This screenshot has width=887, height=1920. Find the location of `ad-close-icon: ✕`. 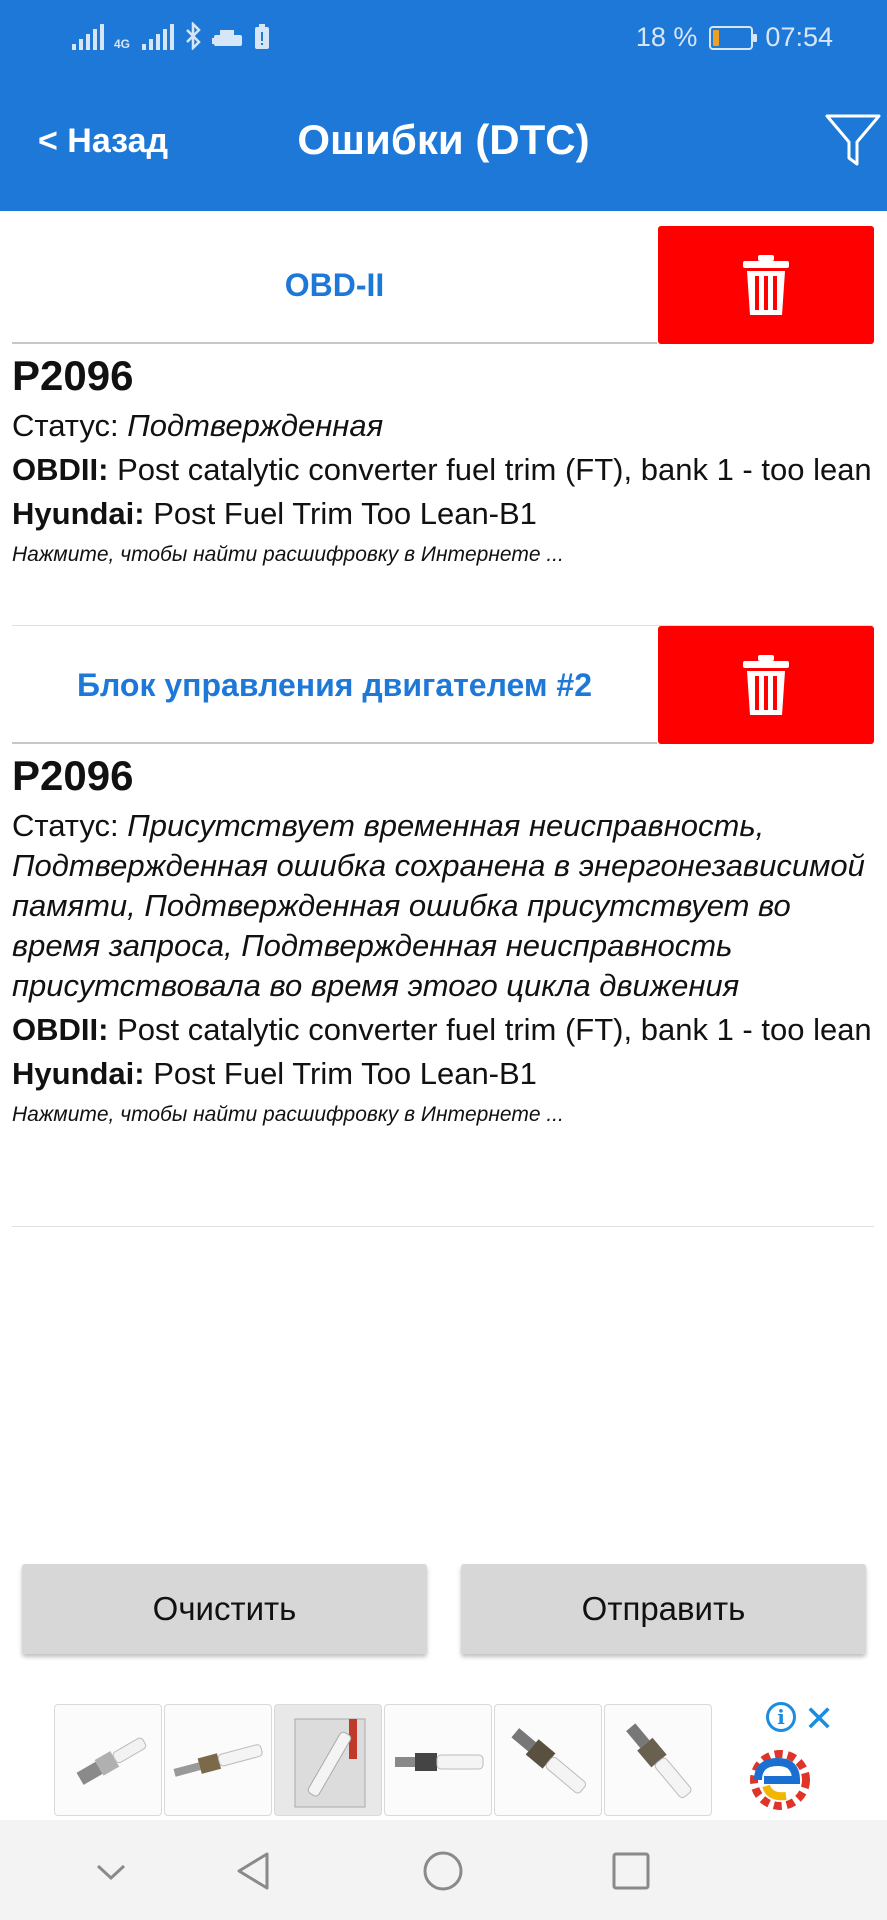

ad-close-icon: ✕ is located at coordinates (819, 1719).